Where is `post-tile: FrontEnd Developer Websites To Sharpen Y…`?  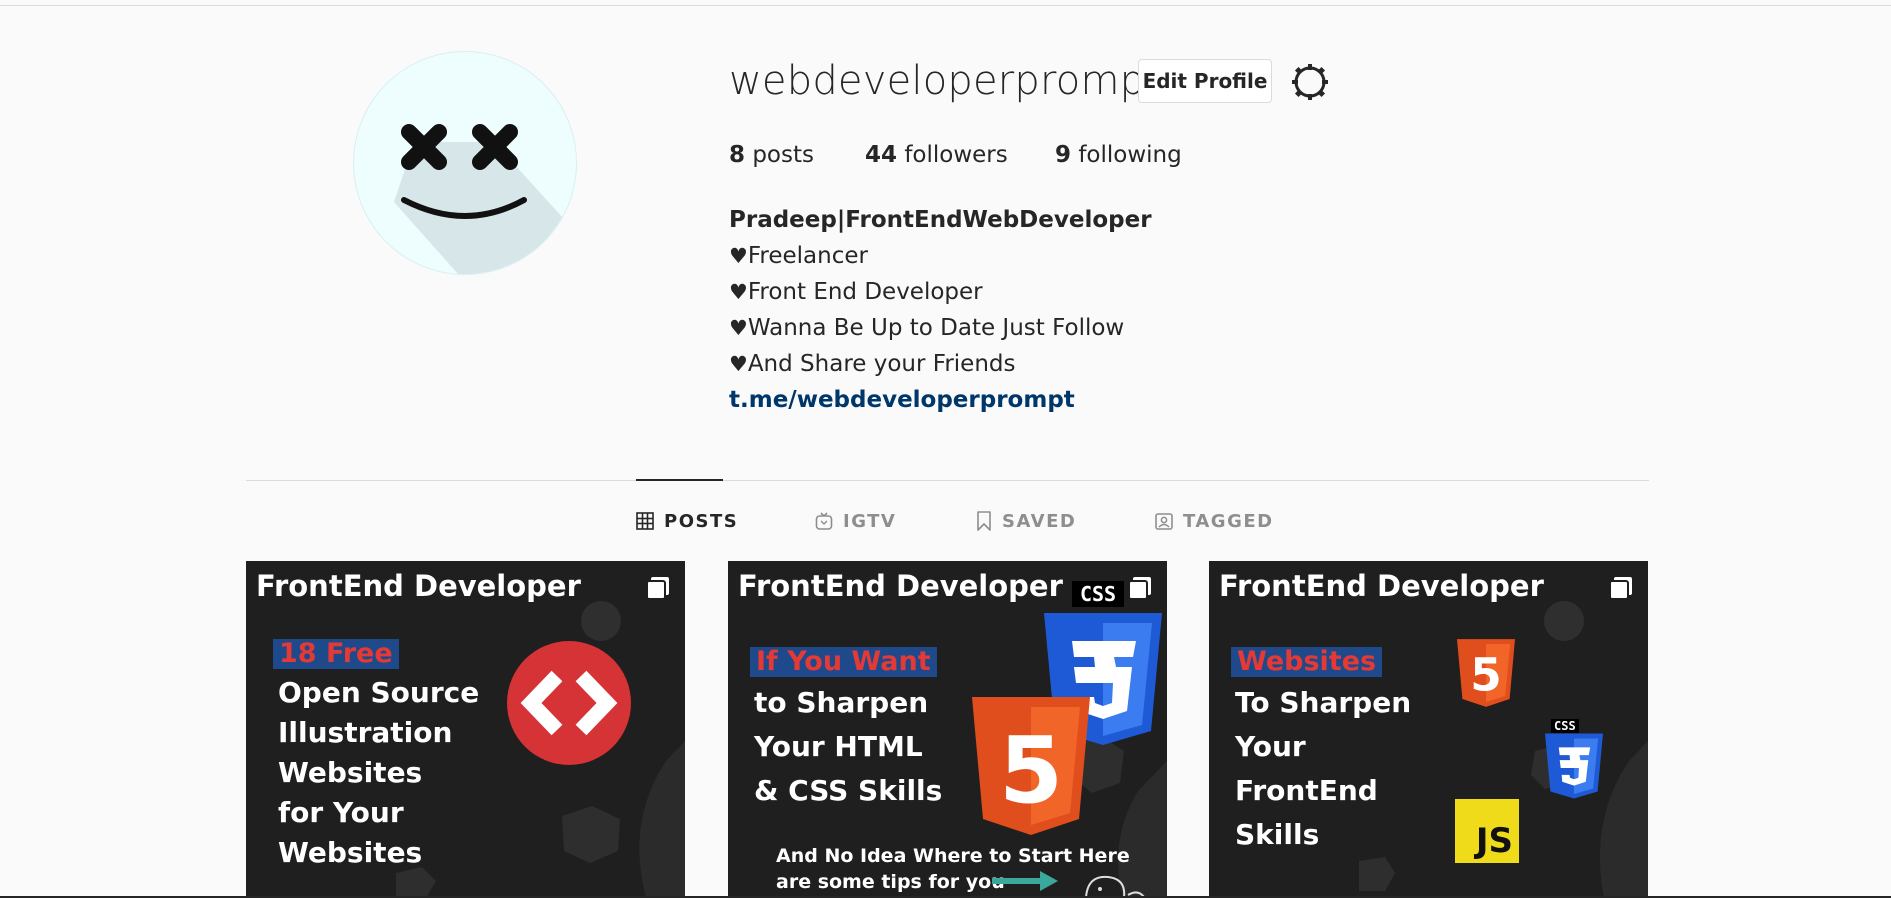 post-tile: FrontEnd Developer Websites To Sharpen Y… is located at coordinates (1428, 729).